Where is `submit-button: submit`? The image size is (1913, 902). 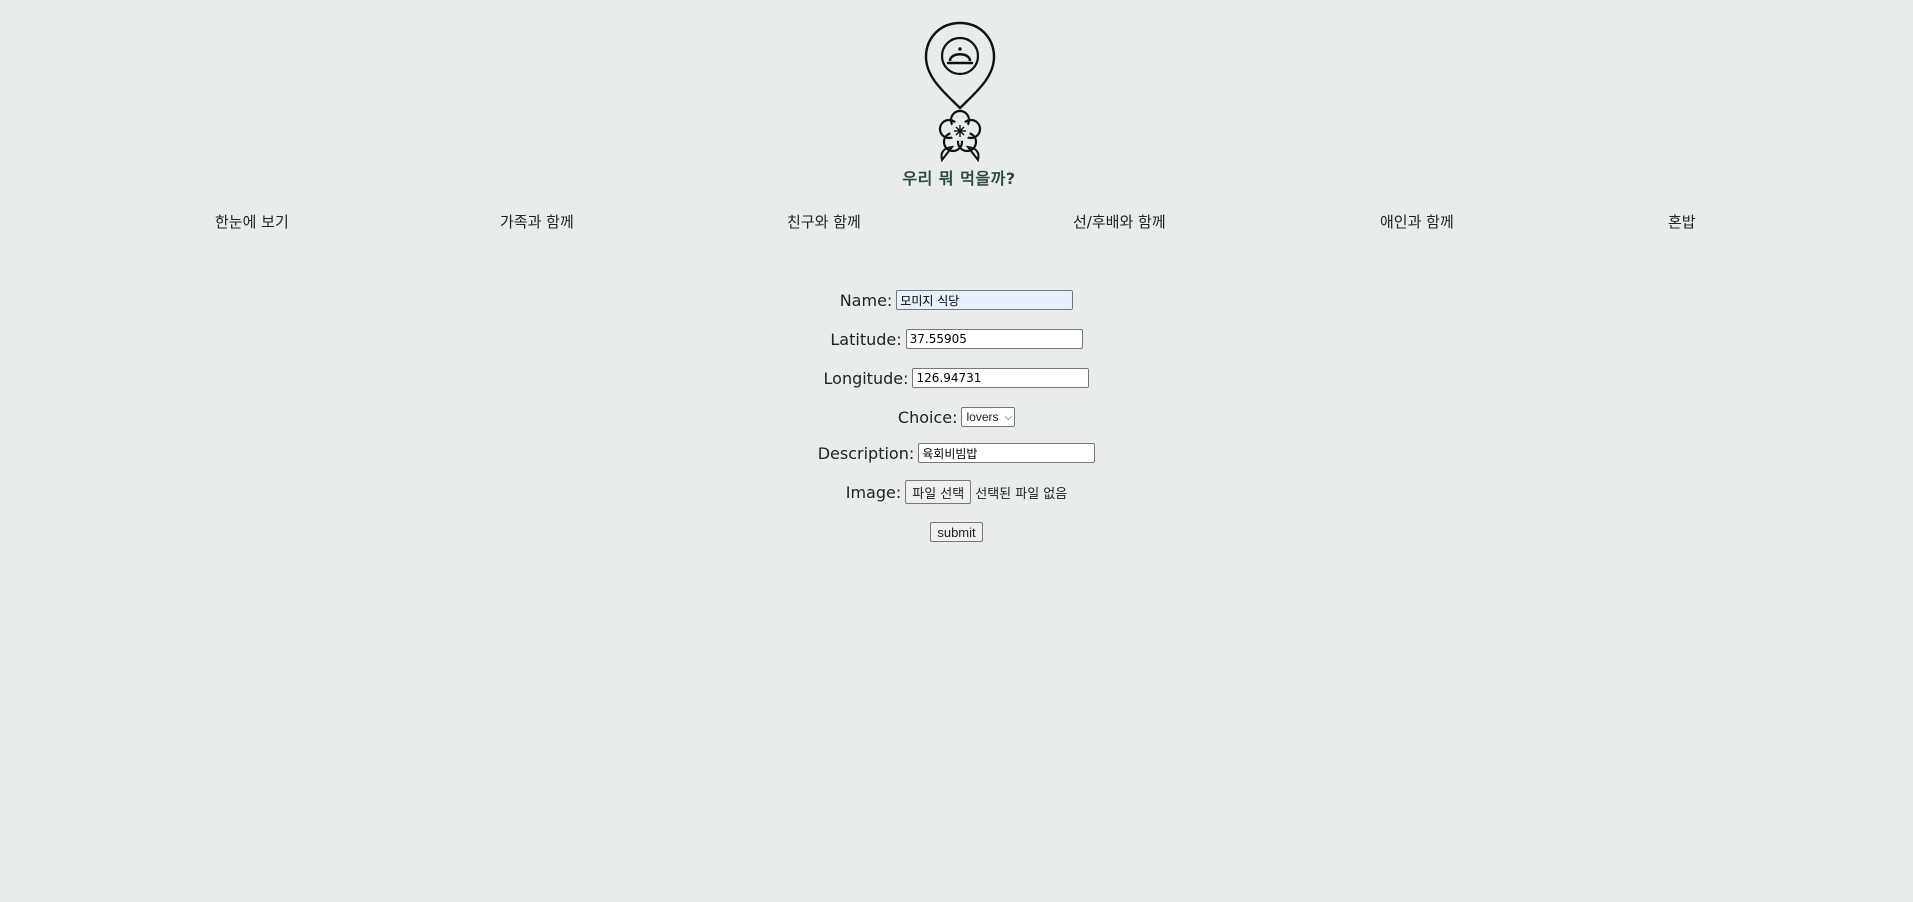 submit-button: submit is located at coordinates (956, 532).